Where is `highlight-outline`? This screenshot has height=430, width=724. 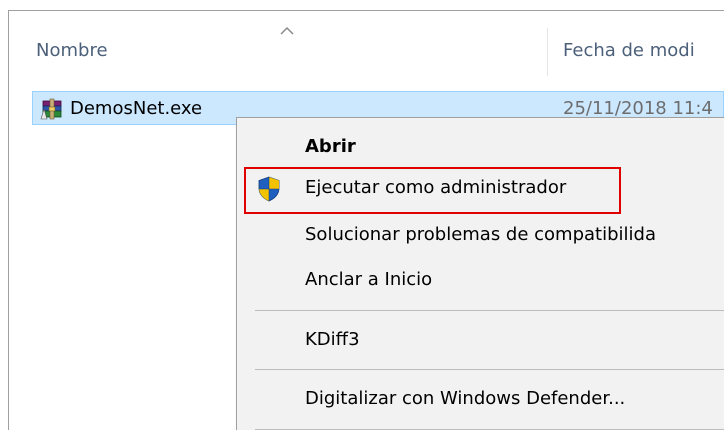 highlight-outline is located at coordinates (432, 190).